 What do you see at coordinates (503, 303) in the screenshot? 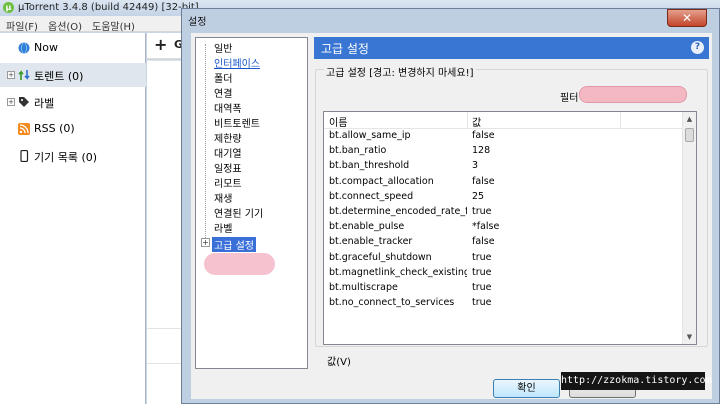
I see `list-item: bt.no_connect_to_services true` at bounding box center [503, 303].